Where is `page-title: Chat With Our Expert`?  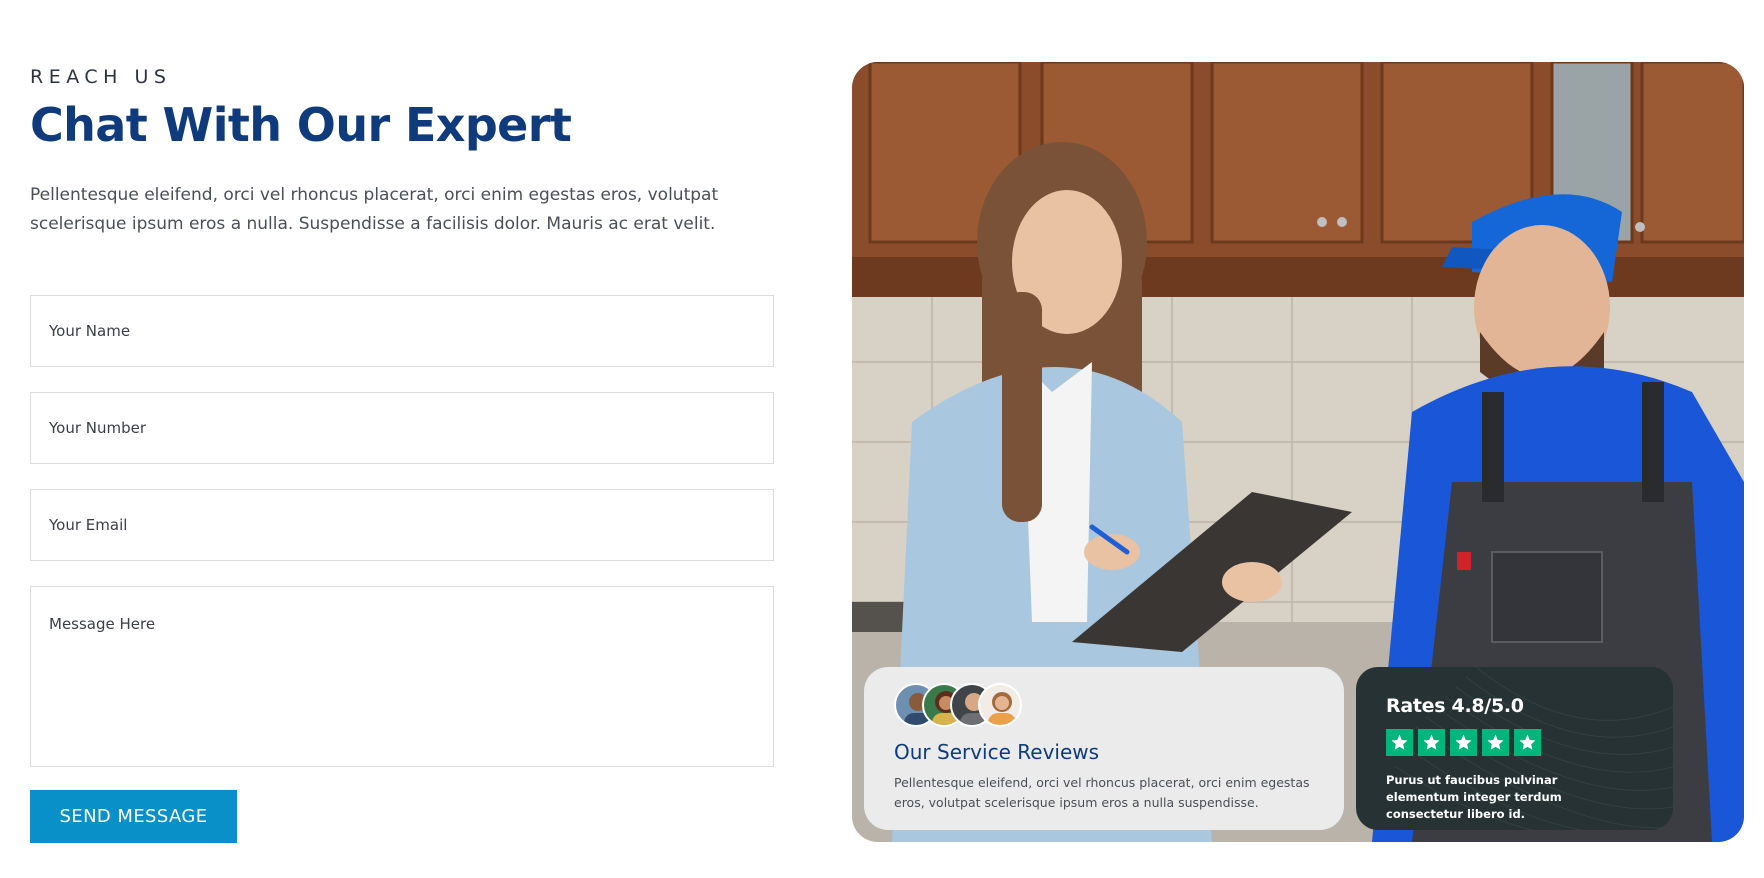 page-title: Chat With Our Expert is located at coordinates (301, 125).